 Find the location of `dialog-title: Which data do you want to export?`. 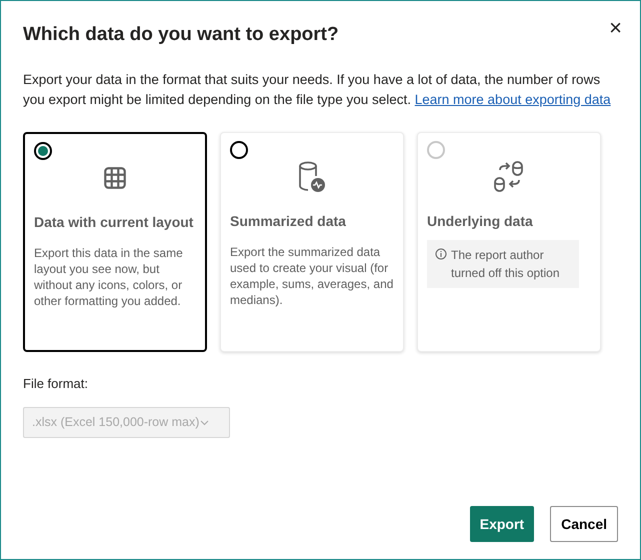

dialog-title: Which data do you want to export? is located at coordinates (181, 35).